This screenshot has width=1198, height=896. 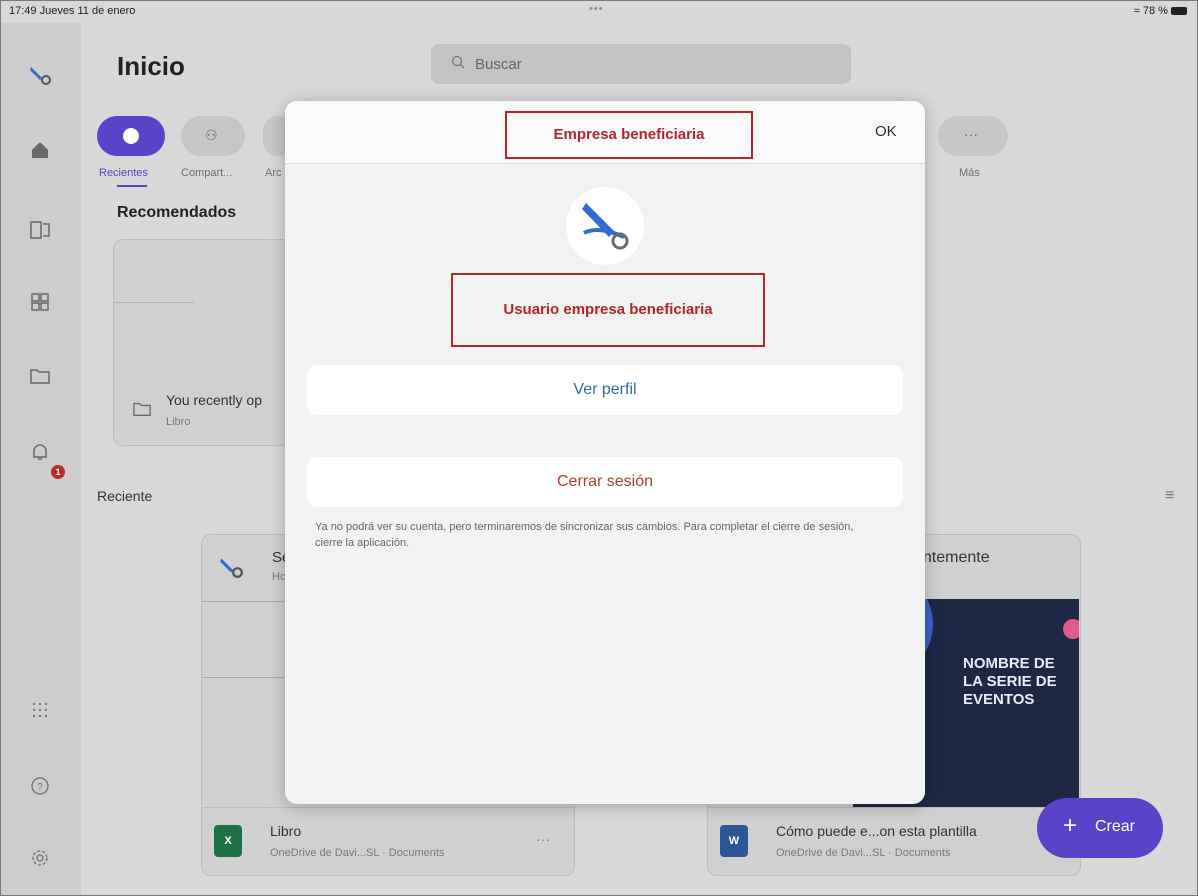 I want to click on wifi-icon: ≈, so click(x=1136, y=11).